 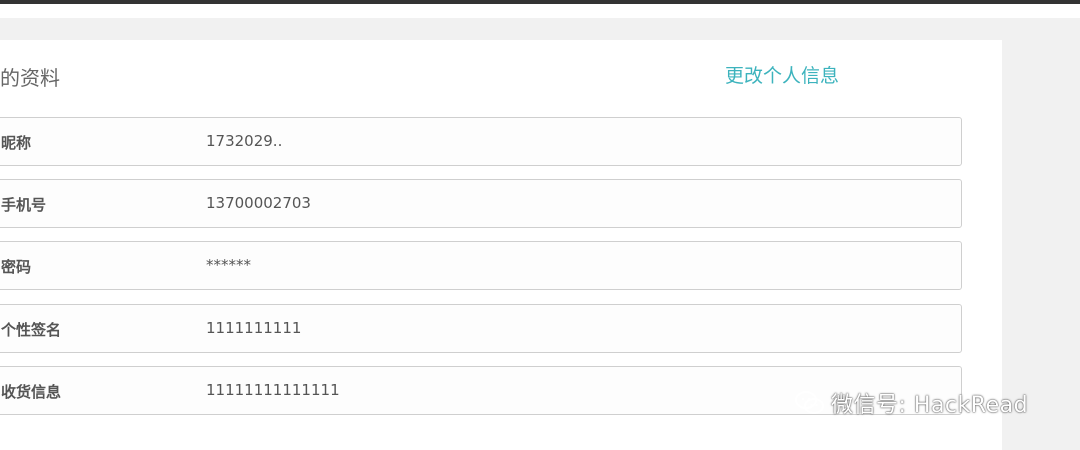 I want to click on row-label: 密码, so click(x=16, y=267).